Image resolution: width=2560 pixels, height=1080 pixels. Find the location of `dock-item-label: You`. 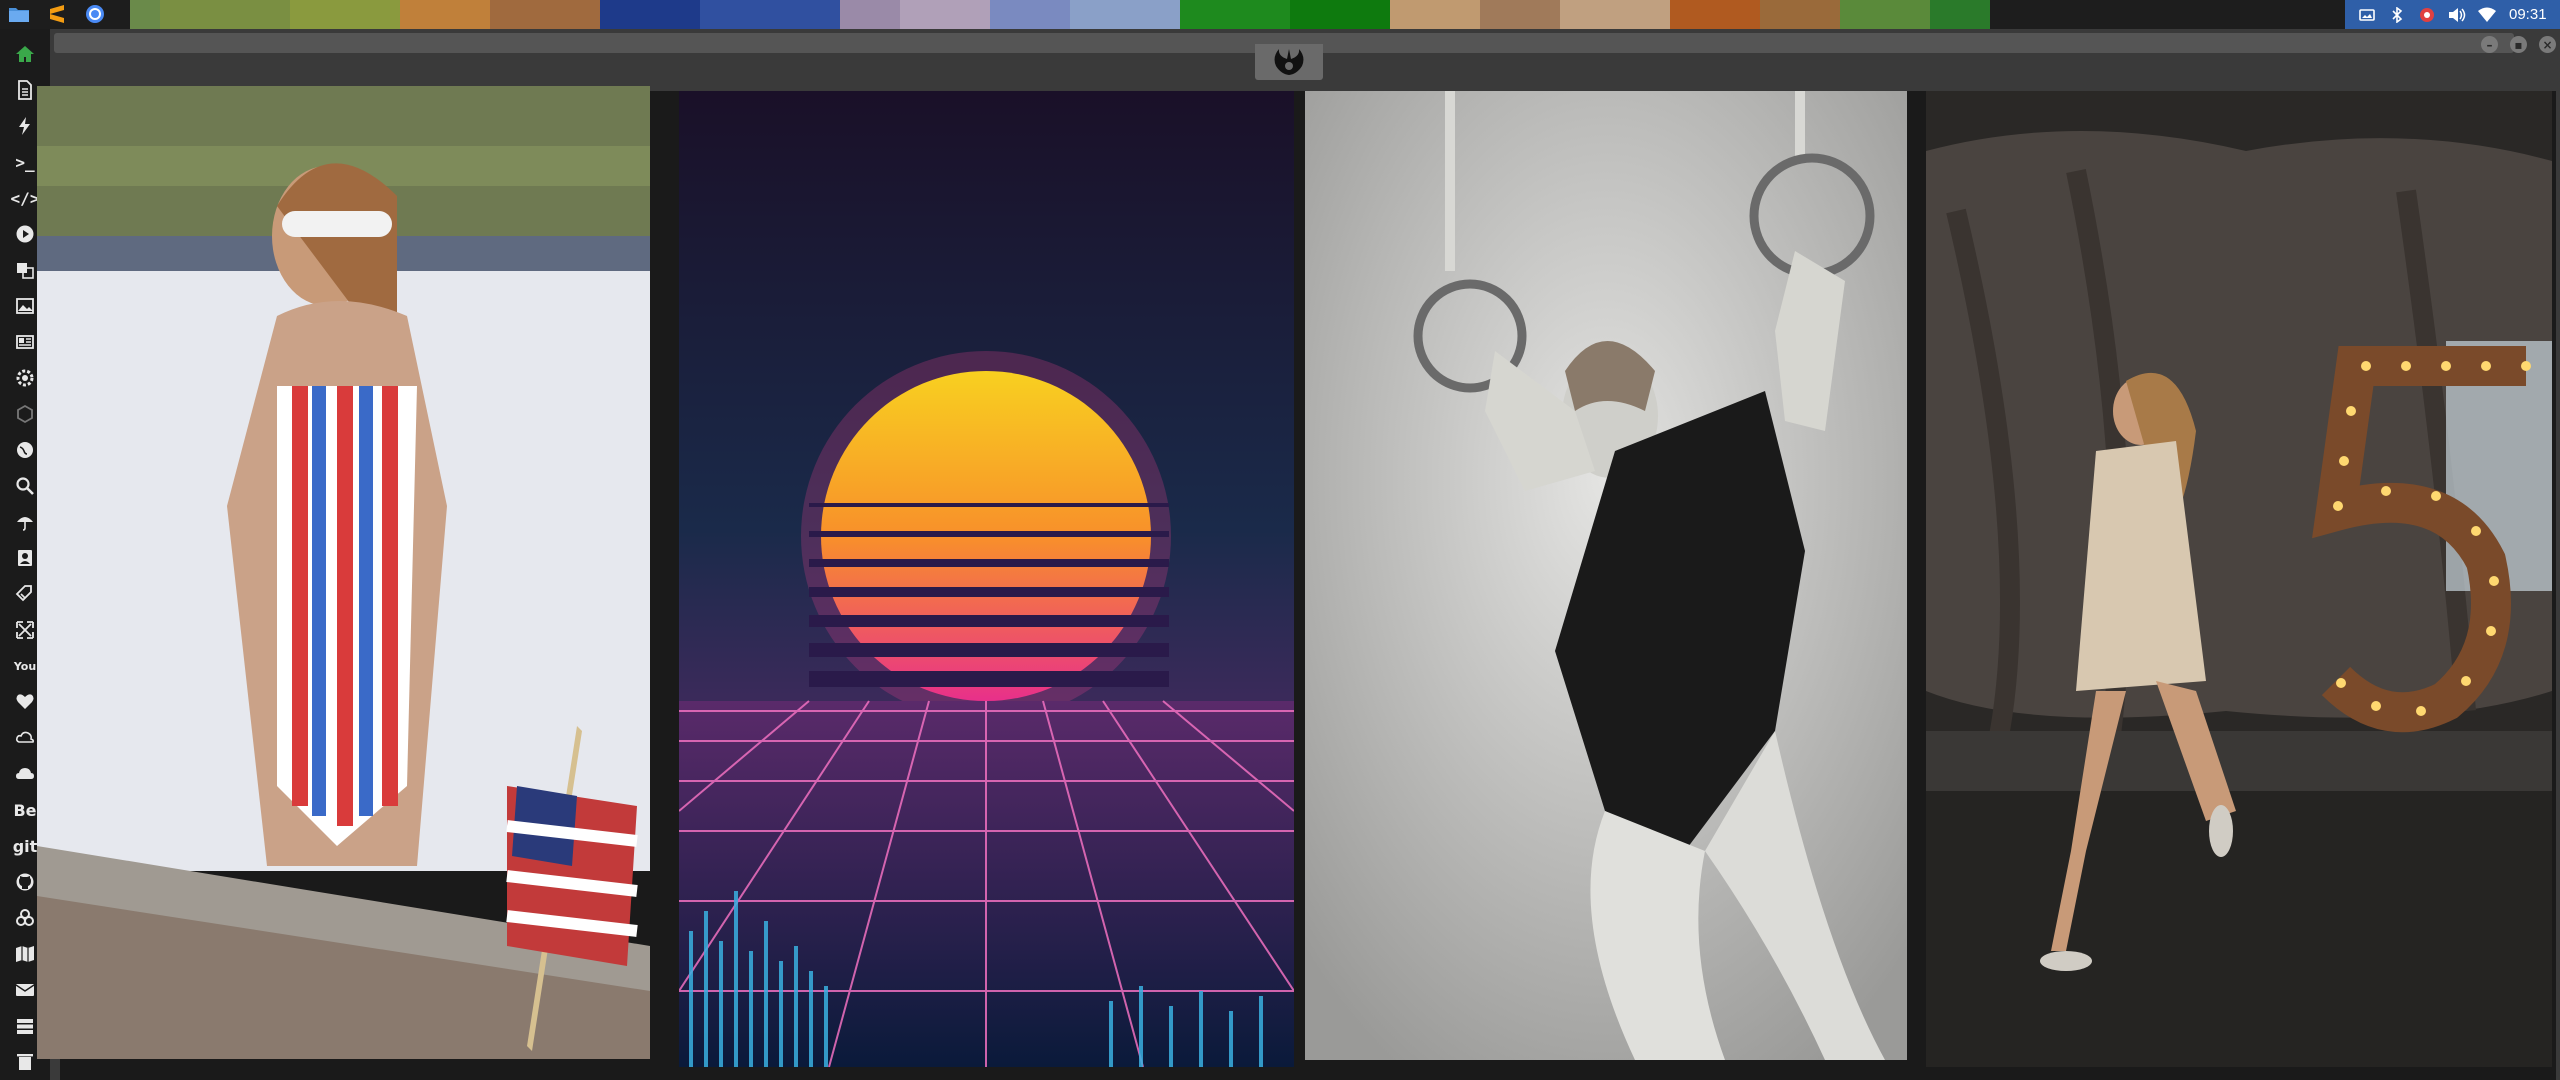

dock-item-label: You is located at coordinates (25, 666).